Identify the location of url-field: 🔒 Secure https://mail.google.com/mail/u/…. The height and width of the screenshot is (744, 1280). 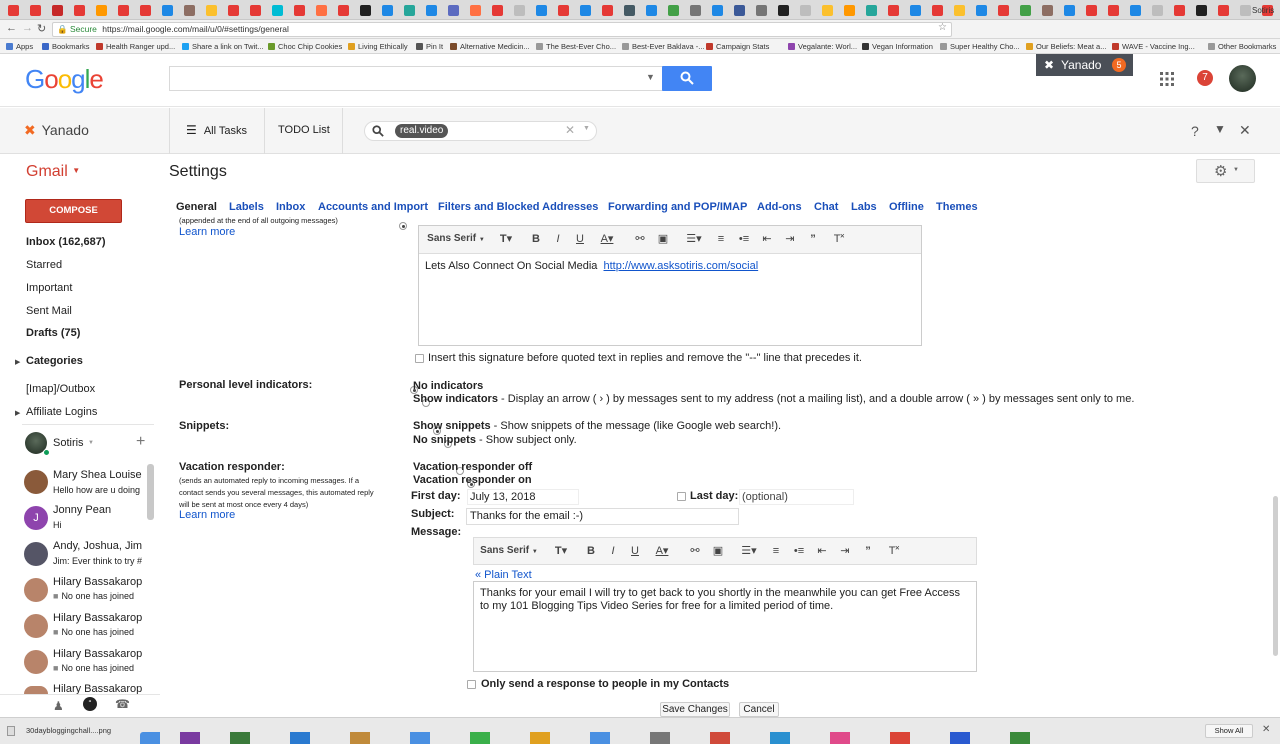
(502, 29).